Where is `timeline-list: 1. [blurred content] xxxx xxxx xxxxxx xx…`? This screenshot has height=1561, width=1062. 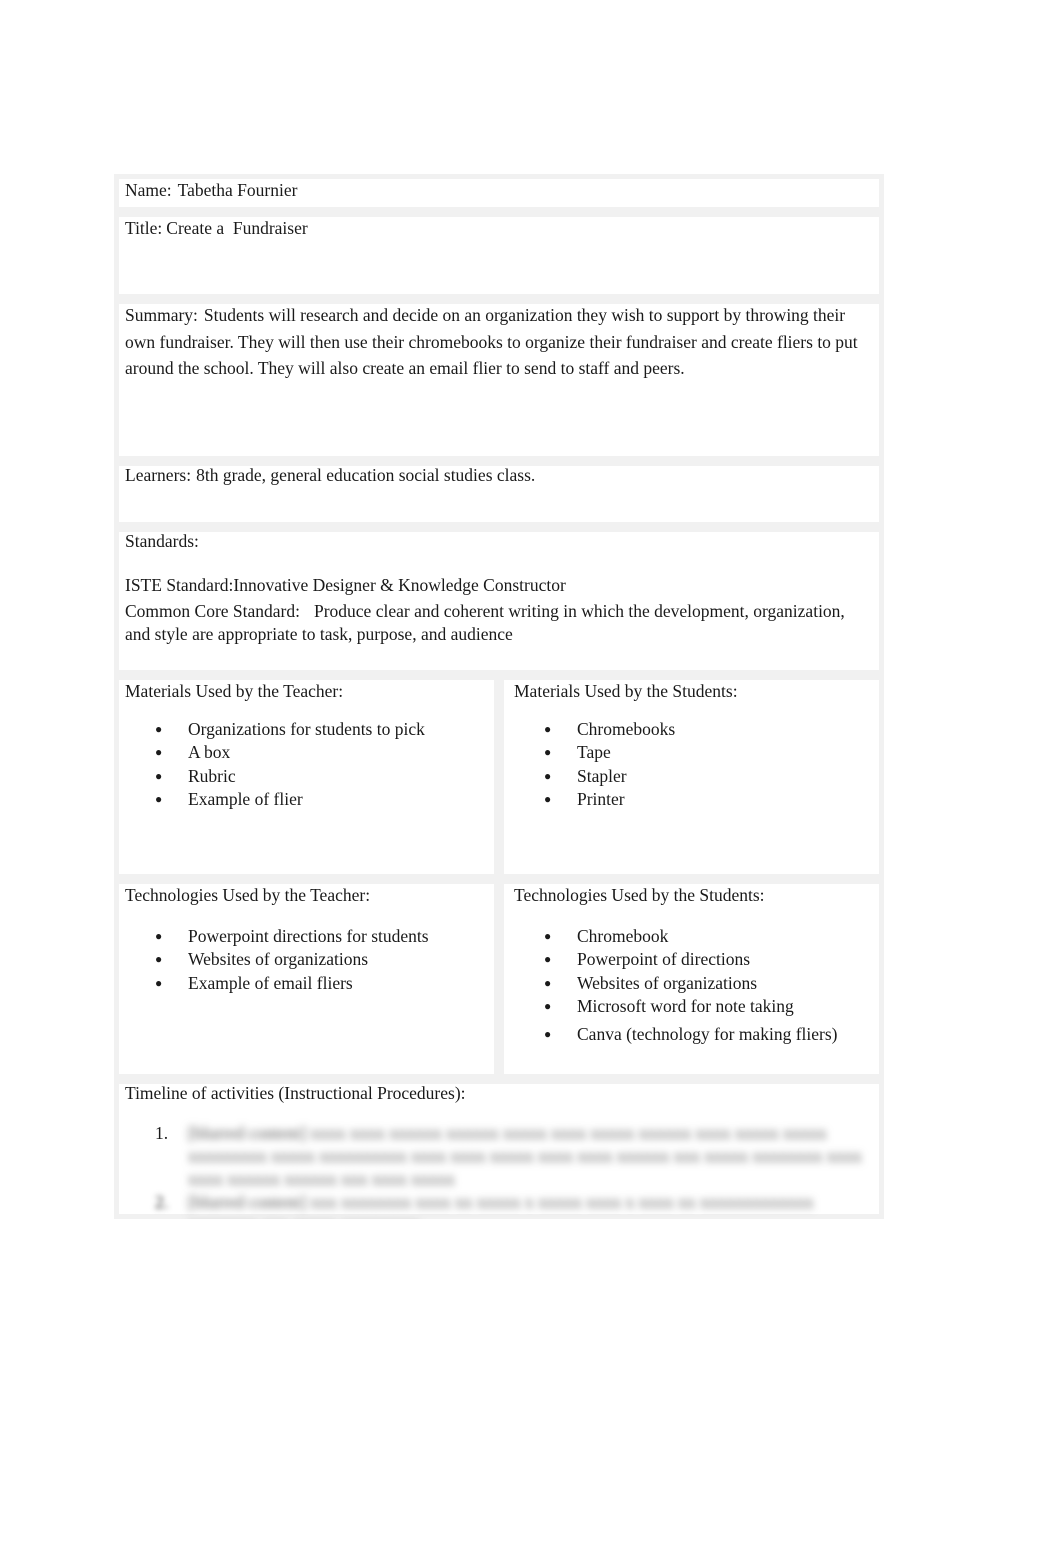
timeline-list: 1. [blurred content] xxxx xxxx xxxxxx xx… is located at coordinates (499, 1170).